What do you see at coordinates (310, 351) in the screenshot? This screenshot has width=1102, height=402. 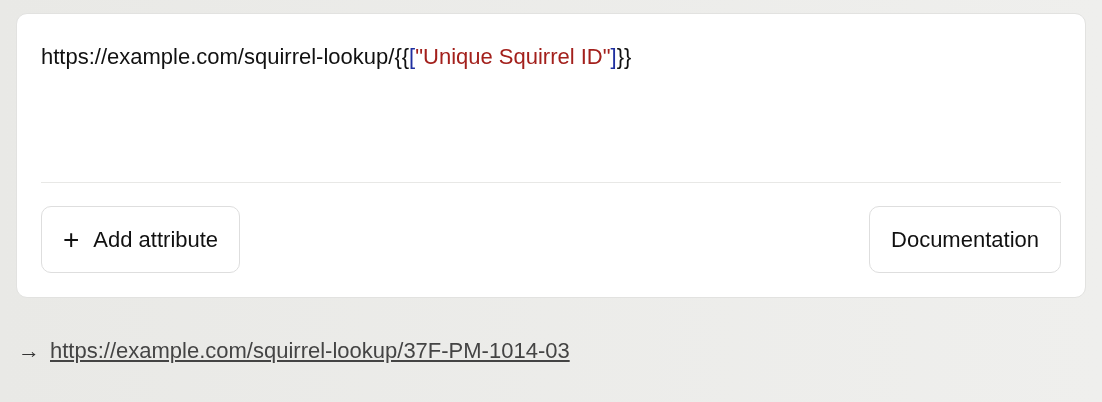 I see `preview-link: https://example.com/squirrel-lookup/37F-PM-1014-03` at bounding box center [310, 351].